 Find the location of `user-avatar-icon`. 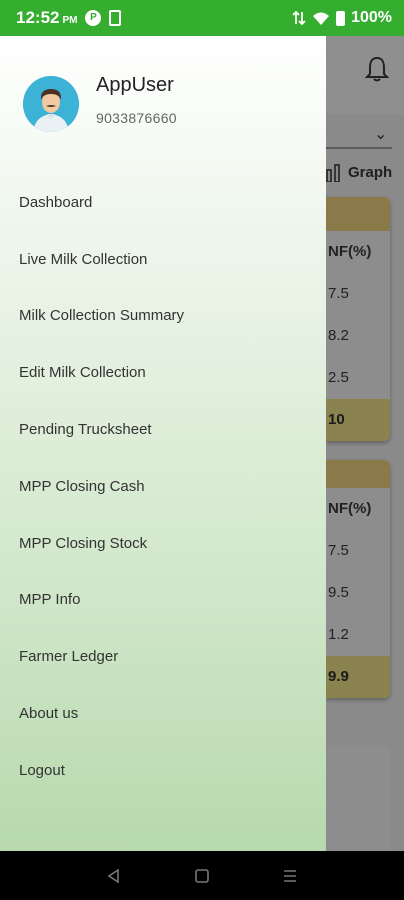

user-avatar-icon is located at coordinates (51, 104).